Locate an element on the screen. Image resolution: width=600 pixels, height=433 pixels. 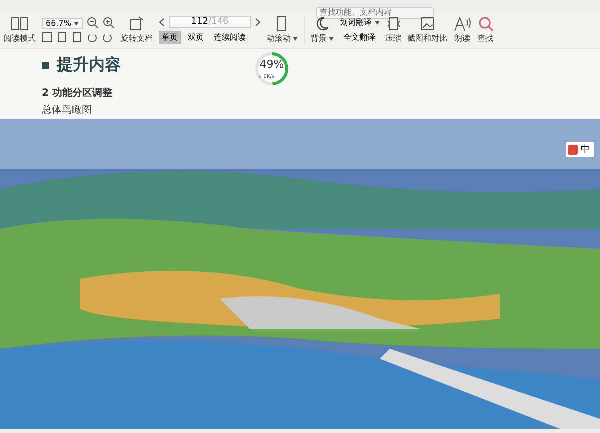
scroll-icon is located at coordinates (282, 24).